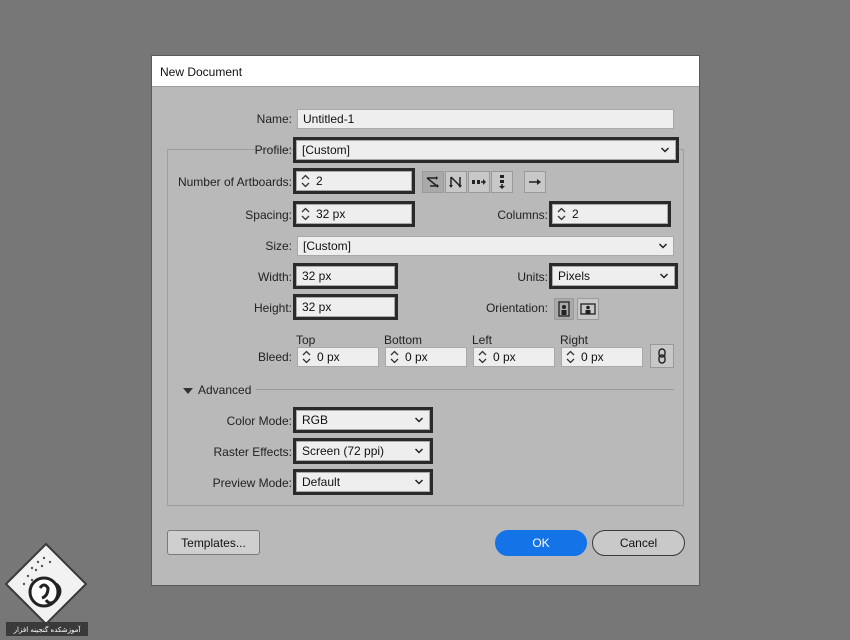  What do you see at coordinates (272, 308) in the screenshot?
I see `height-label: Height:` at bounding box center [272, 308].